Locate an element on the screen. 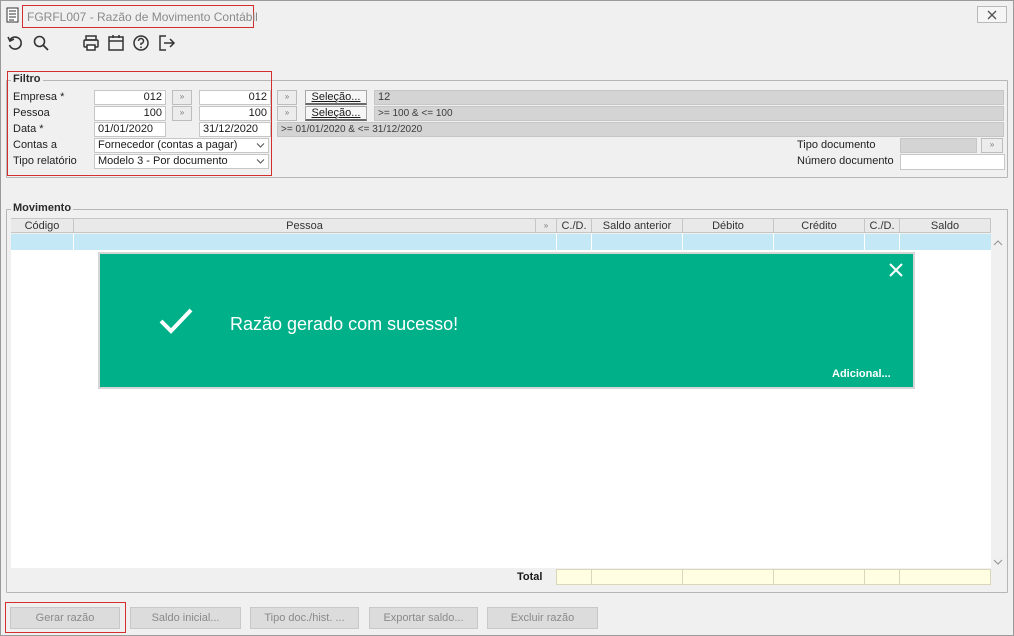 The width and height of the screenshot is (1014, 636). column-header-codigo: Código is located at coordinates (42, 226).